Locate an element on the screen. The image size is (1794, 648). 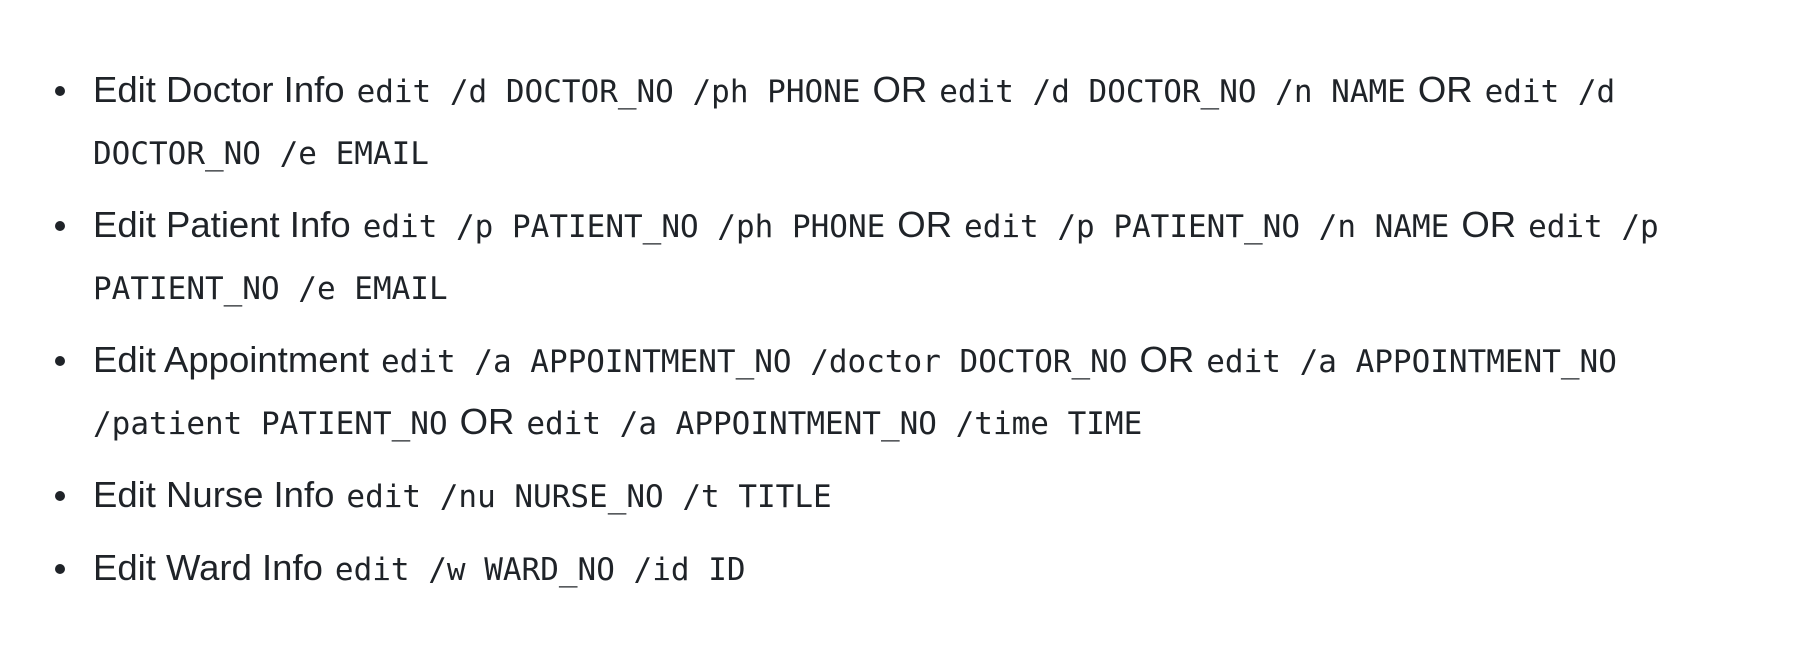
item-label: Edit Doctor Info is located at coordinates (219, 89).